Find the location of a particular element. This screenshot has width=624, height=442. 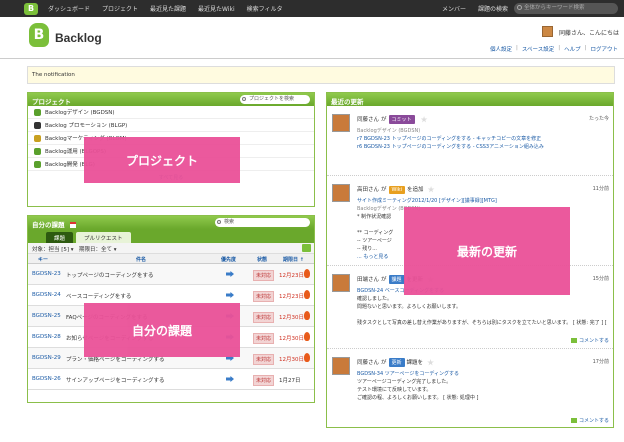

issue-summary: サインアップページをコーディングする is located at coordinates (141, 380).